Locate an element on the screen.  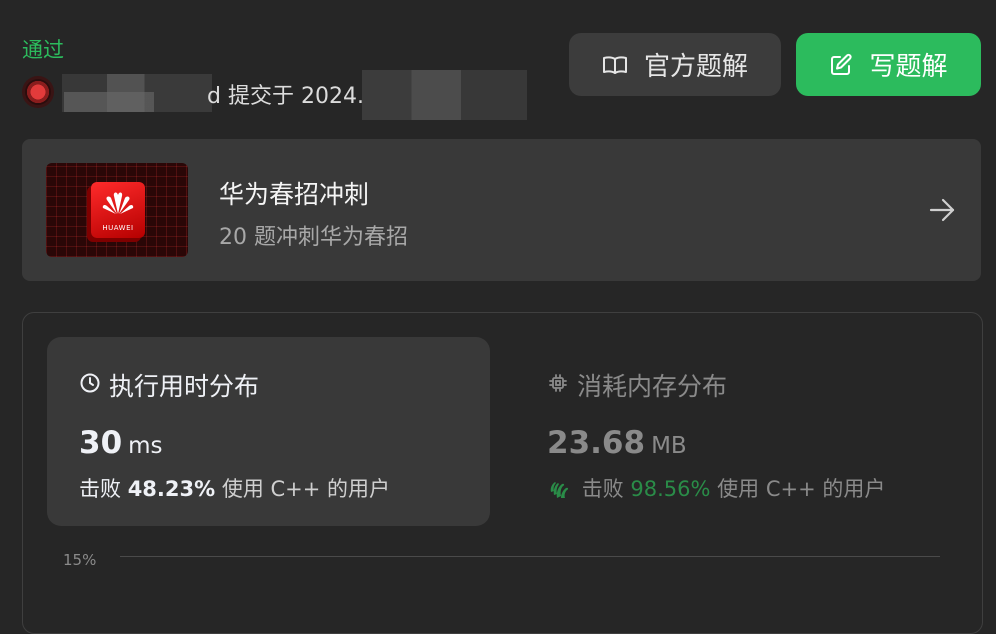
official-solution-button: 官方题解 is located at coordinates (675, 64).